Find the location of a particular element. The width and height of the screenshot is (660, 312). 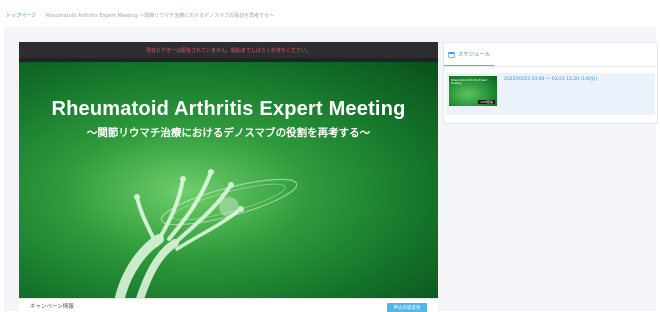

tab-schedule: スケジュール is located at coordinates (469, 55).